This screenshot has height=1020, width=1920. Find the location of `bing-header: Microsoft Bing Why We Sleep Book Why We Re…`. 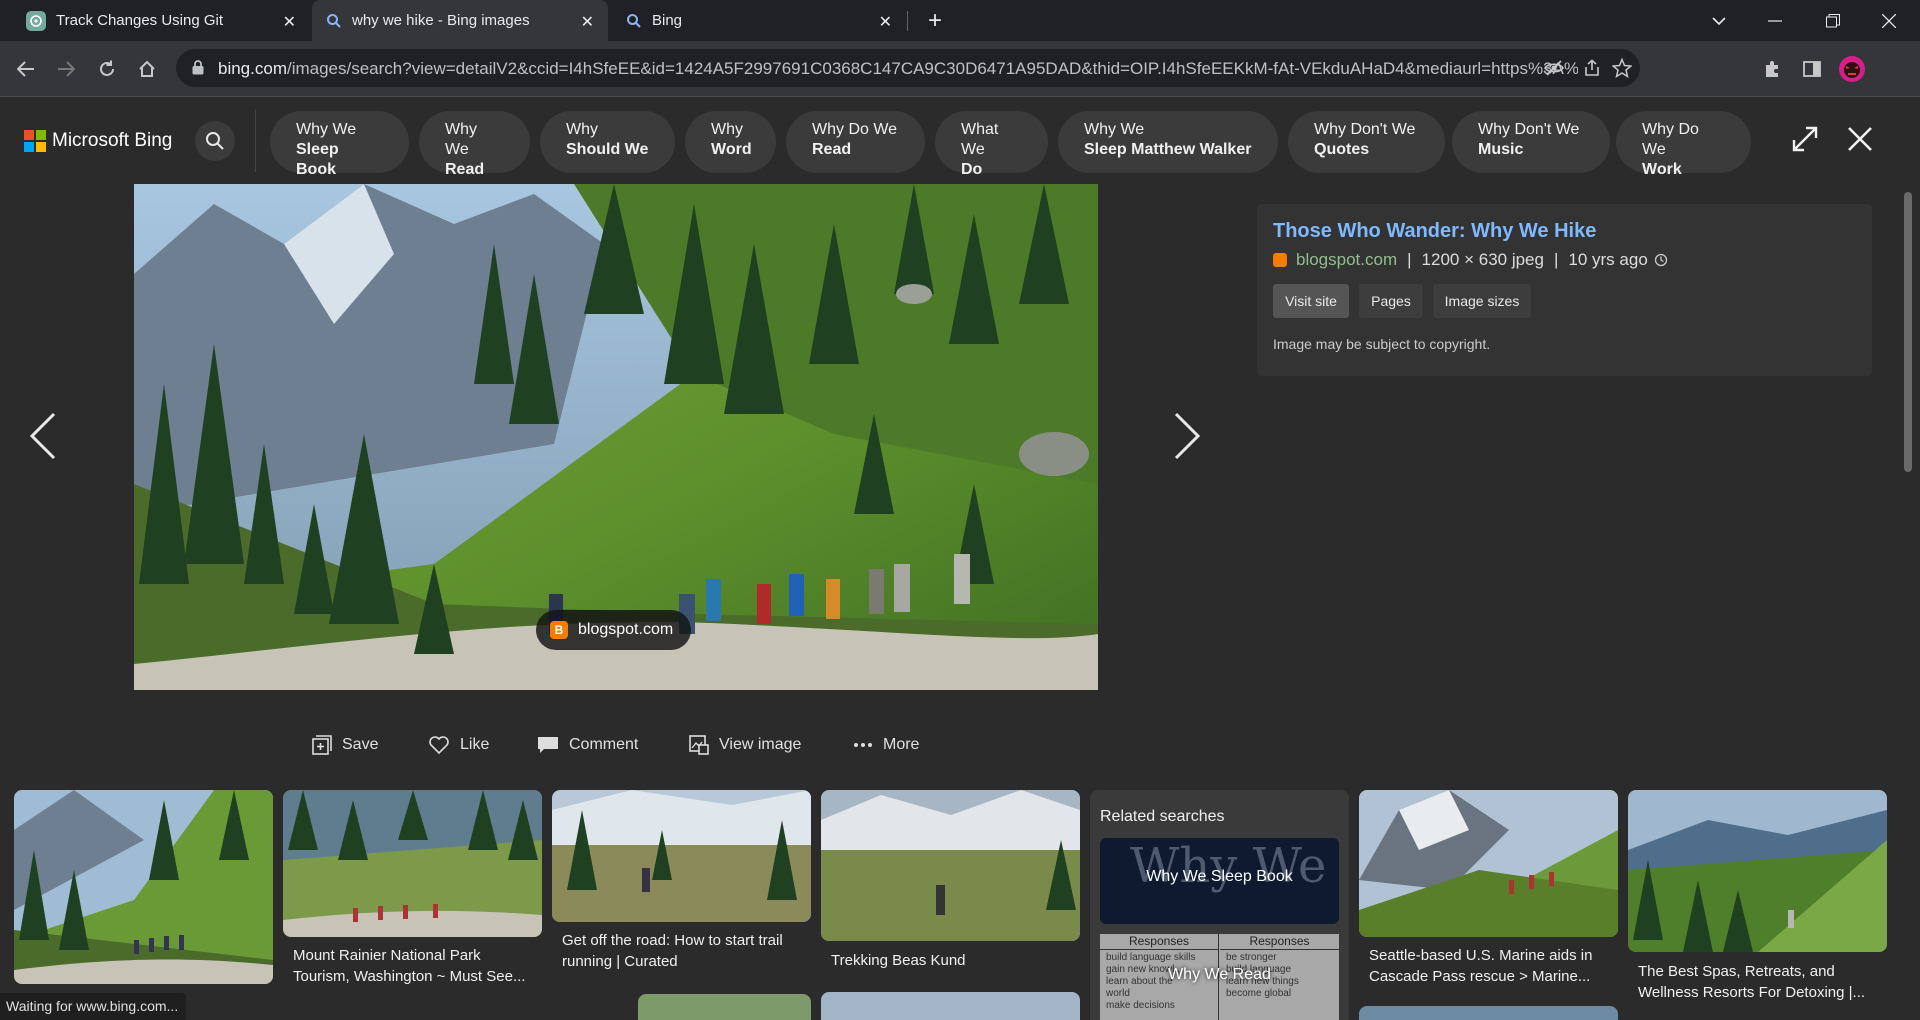

bing-header: Microsoft Bing Why We Sleep Book Why We Re… is located at coordinates (960, 141).